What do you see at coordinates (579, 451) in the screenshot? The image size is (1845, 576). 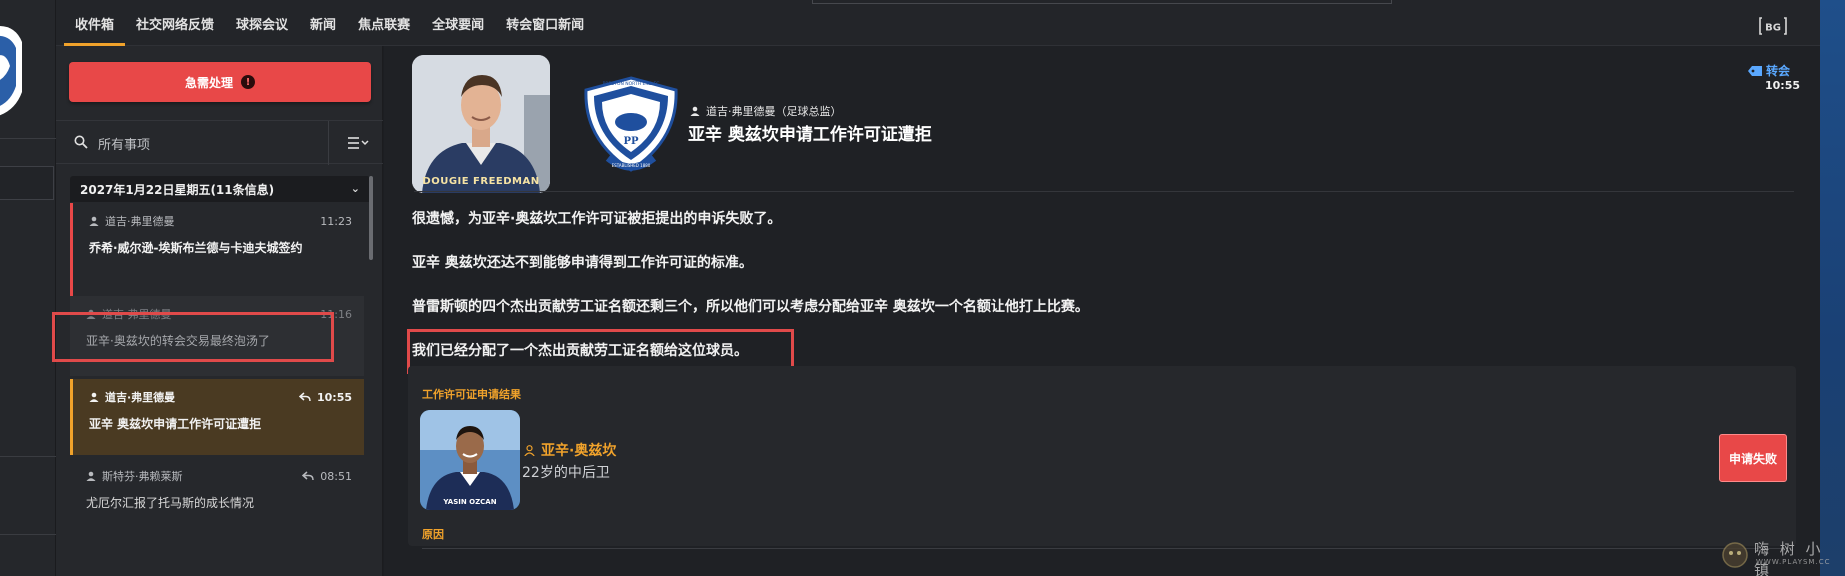 I see `player-name: 亚辛·奥兹坎` at bounding box center [579, 451].